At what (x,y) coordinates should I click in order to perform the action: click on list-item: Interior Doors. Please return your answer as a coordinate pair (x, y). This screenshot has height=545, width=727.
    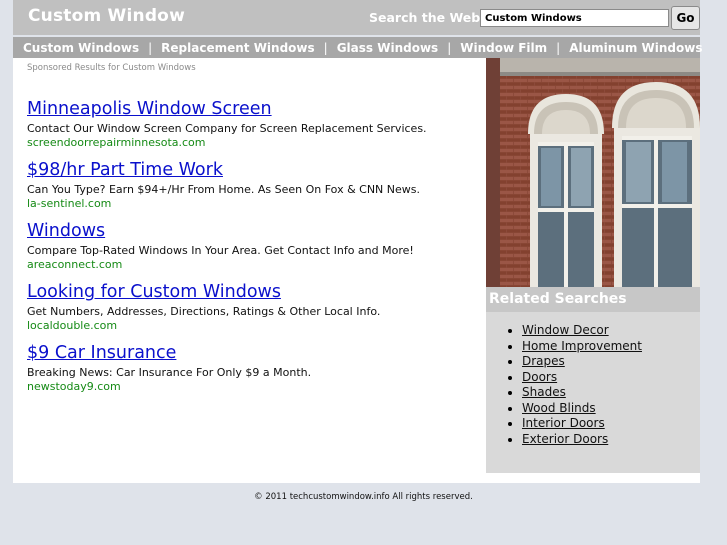
    Looking at the image, I should click on (582, 424).